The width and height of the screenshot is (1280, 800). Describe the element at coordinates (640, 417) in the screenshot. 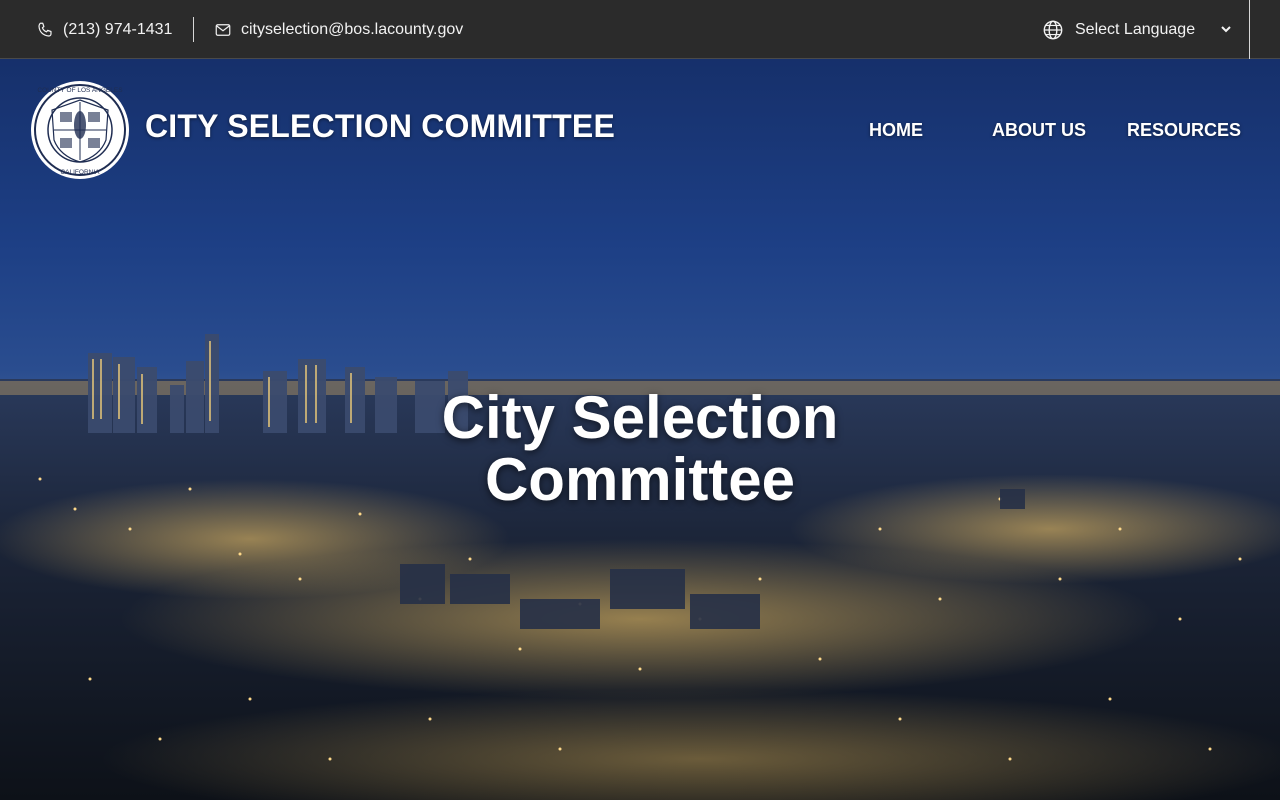

I see `hero-title-line1: City Selection` at that location.